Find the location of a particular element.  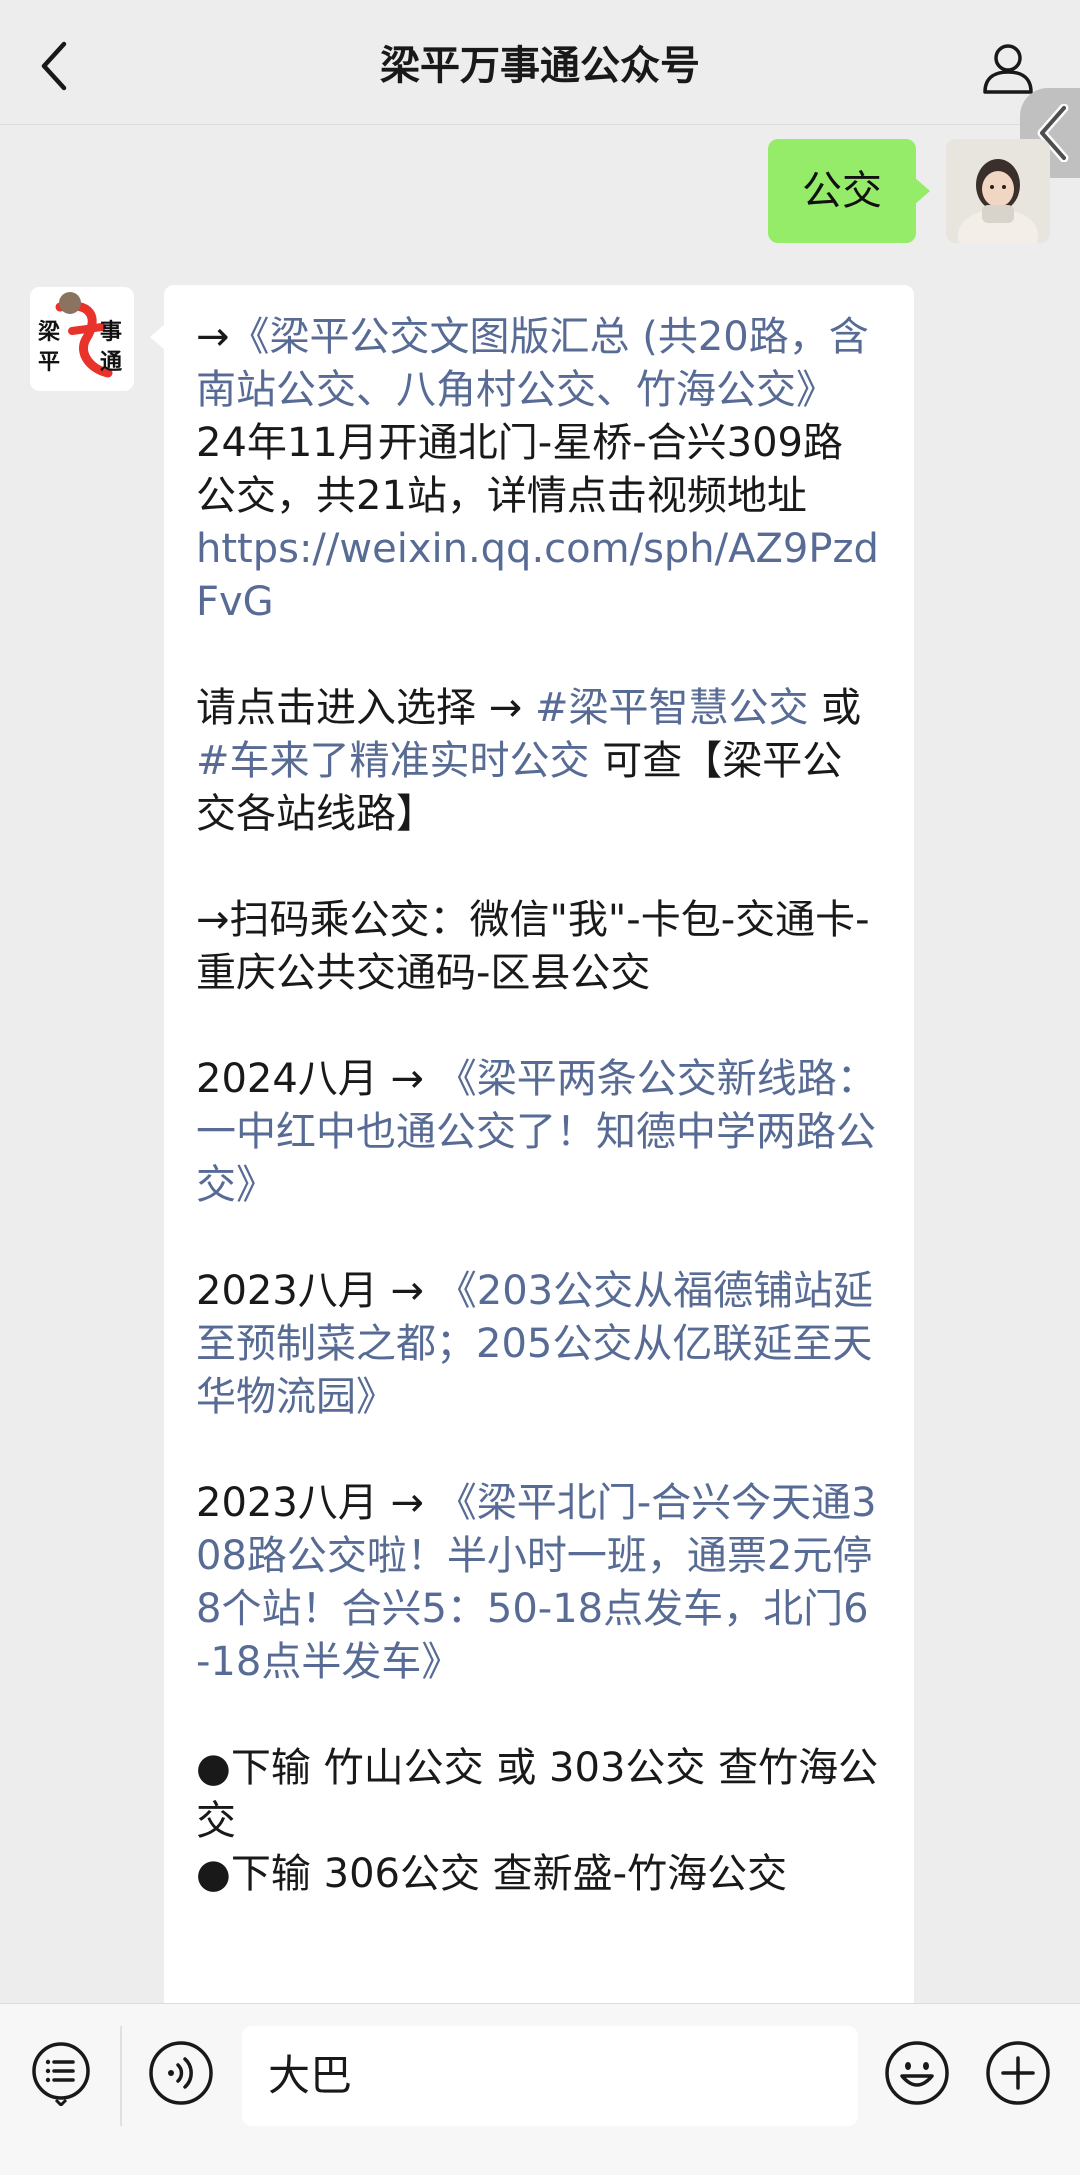

reply-paragraph-9: ●下输 306公交 查新盛-竹海公交 is located at coordinates (492, 1874).